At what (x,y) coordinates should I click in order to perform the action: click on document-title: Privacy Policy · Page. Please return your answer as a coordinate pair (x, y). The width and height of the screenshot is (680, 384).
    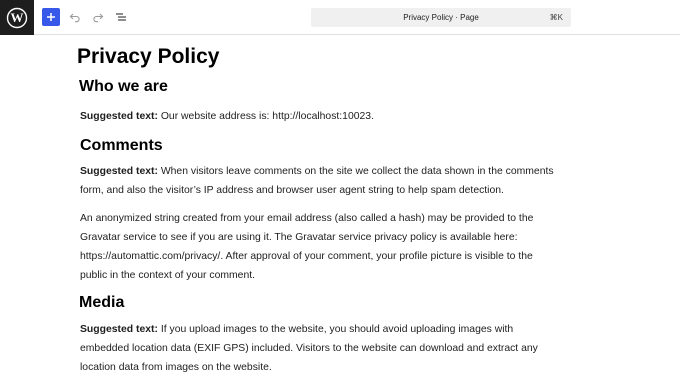
    Looking at the image, I should click on (441, 17).